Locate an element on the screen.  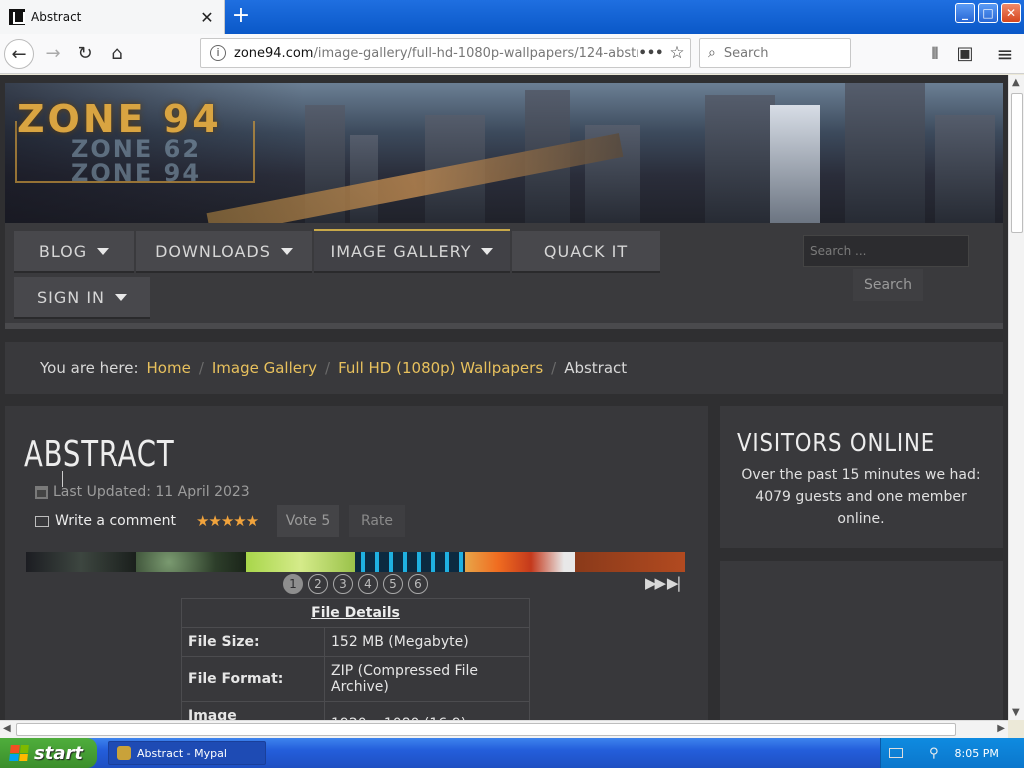
breadcrumb-prefix: You are here: is located at coordinates (89, 368).